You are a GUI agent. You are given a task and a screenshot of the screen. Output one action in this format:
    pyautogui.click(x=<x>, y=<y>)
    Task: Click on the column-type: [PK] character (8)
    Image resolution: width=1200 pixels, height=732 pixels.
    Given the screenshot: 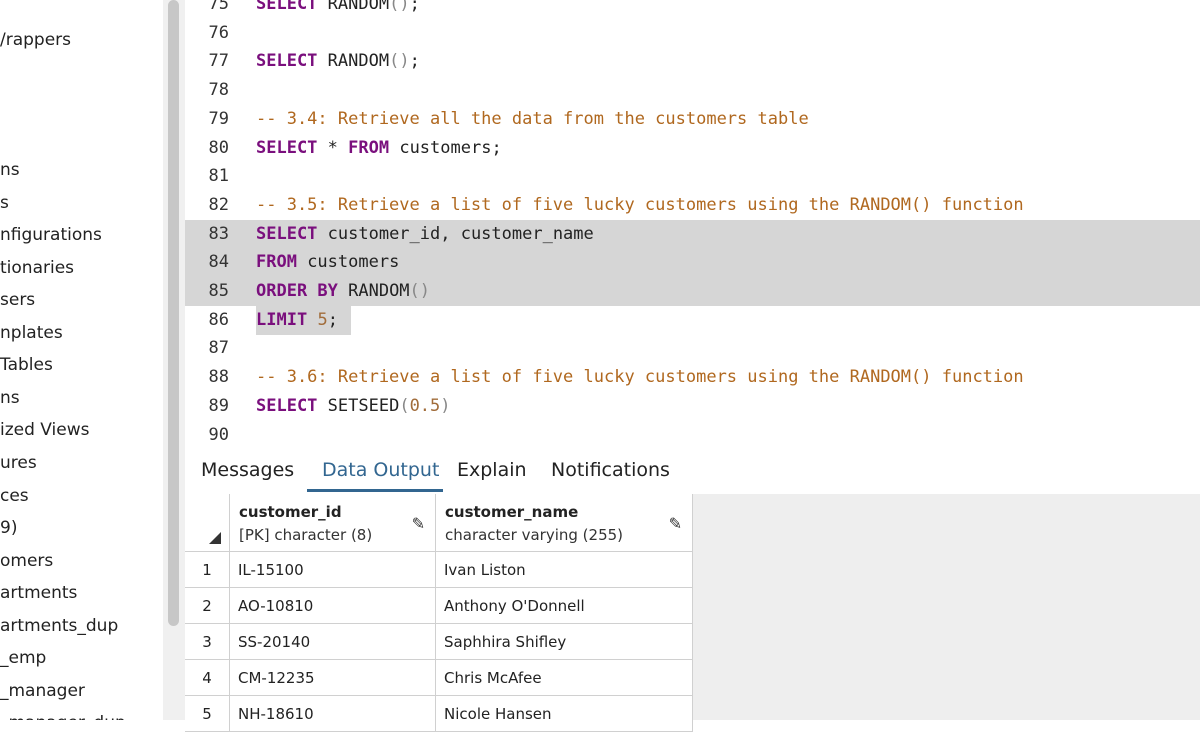 What is the action you would take?
    pyautogui.click(x=306, y=535)
    